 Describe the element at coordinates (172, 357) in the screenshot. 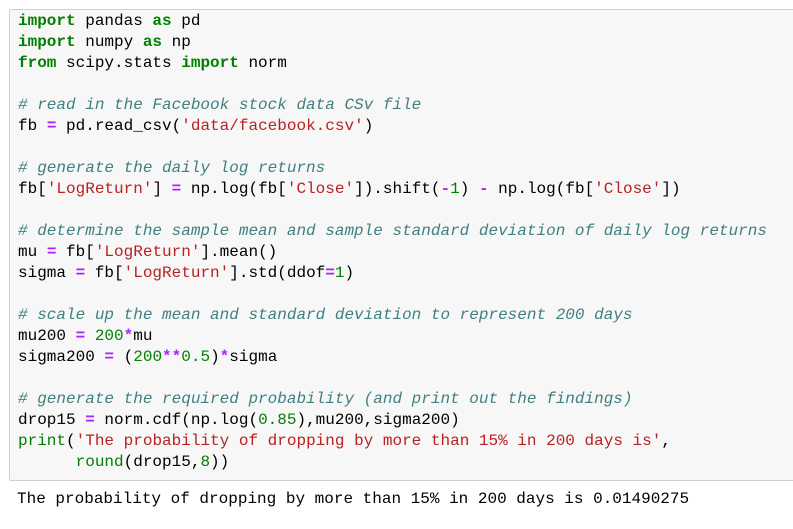

I see `operator: **` at that location.